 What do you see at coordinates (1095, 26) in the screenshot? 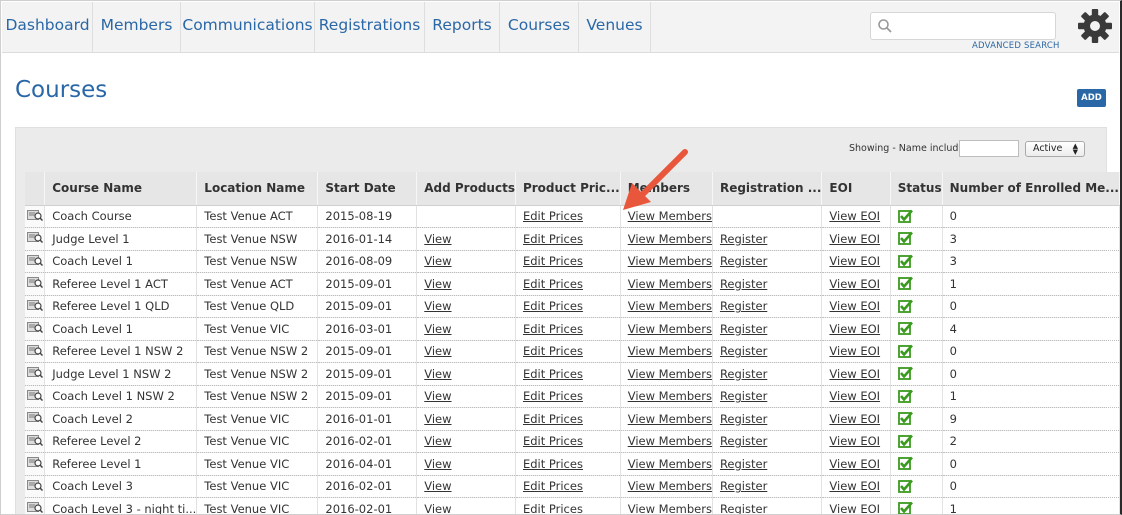
I see `gear-icon` at bounding box center [1095, 26].